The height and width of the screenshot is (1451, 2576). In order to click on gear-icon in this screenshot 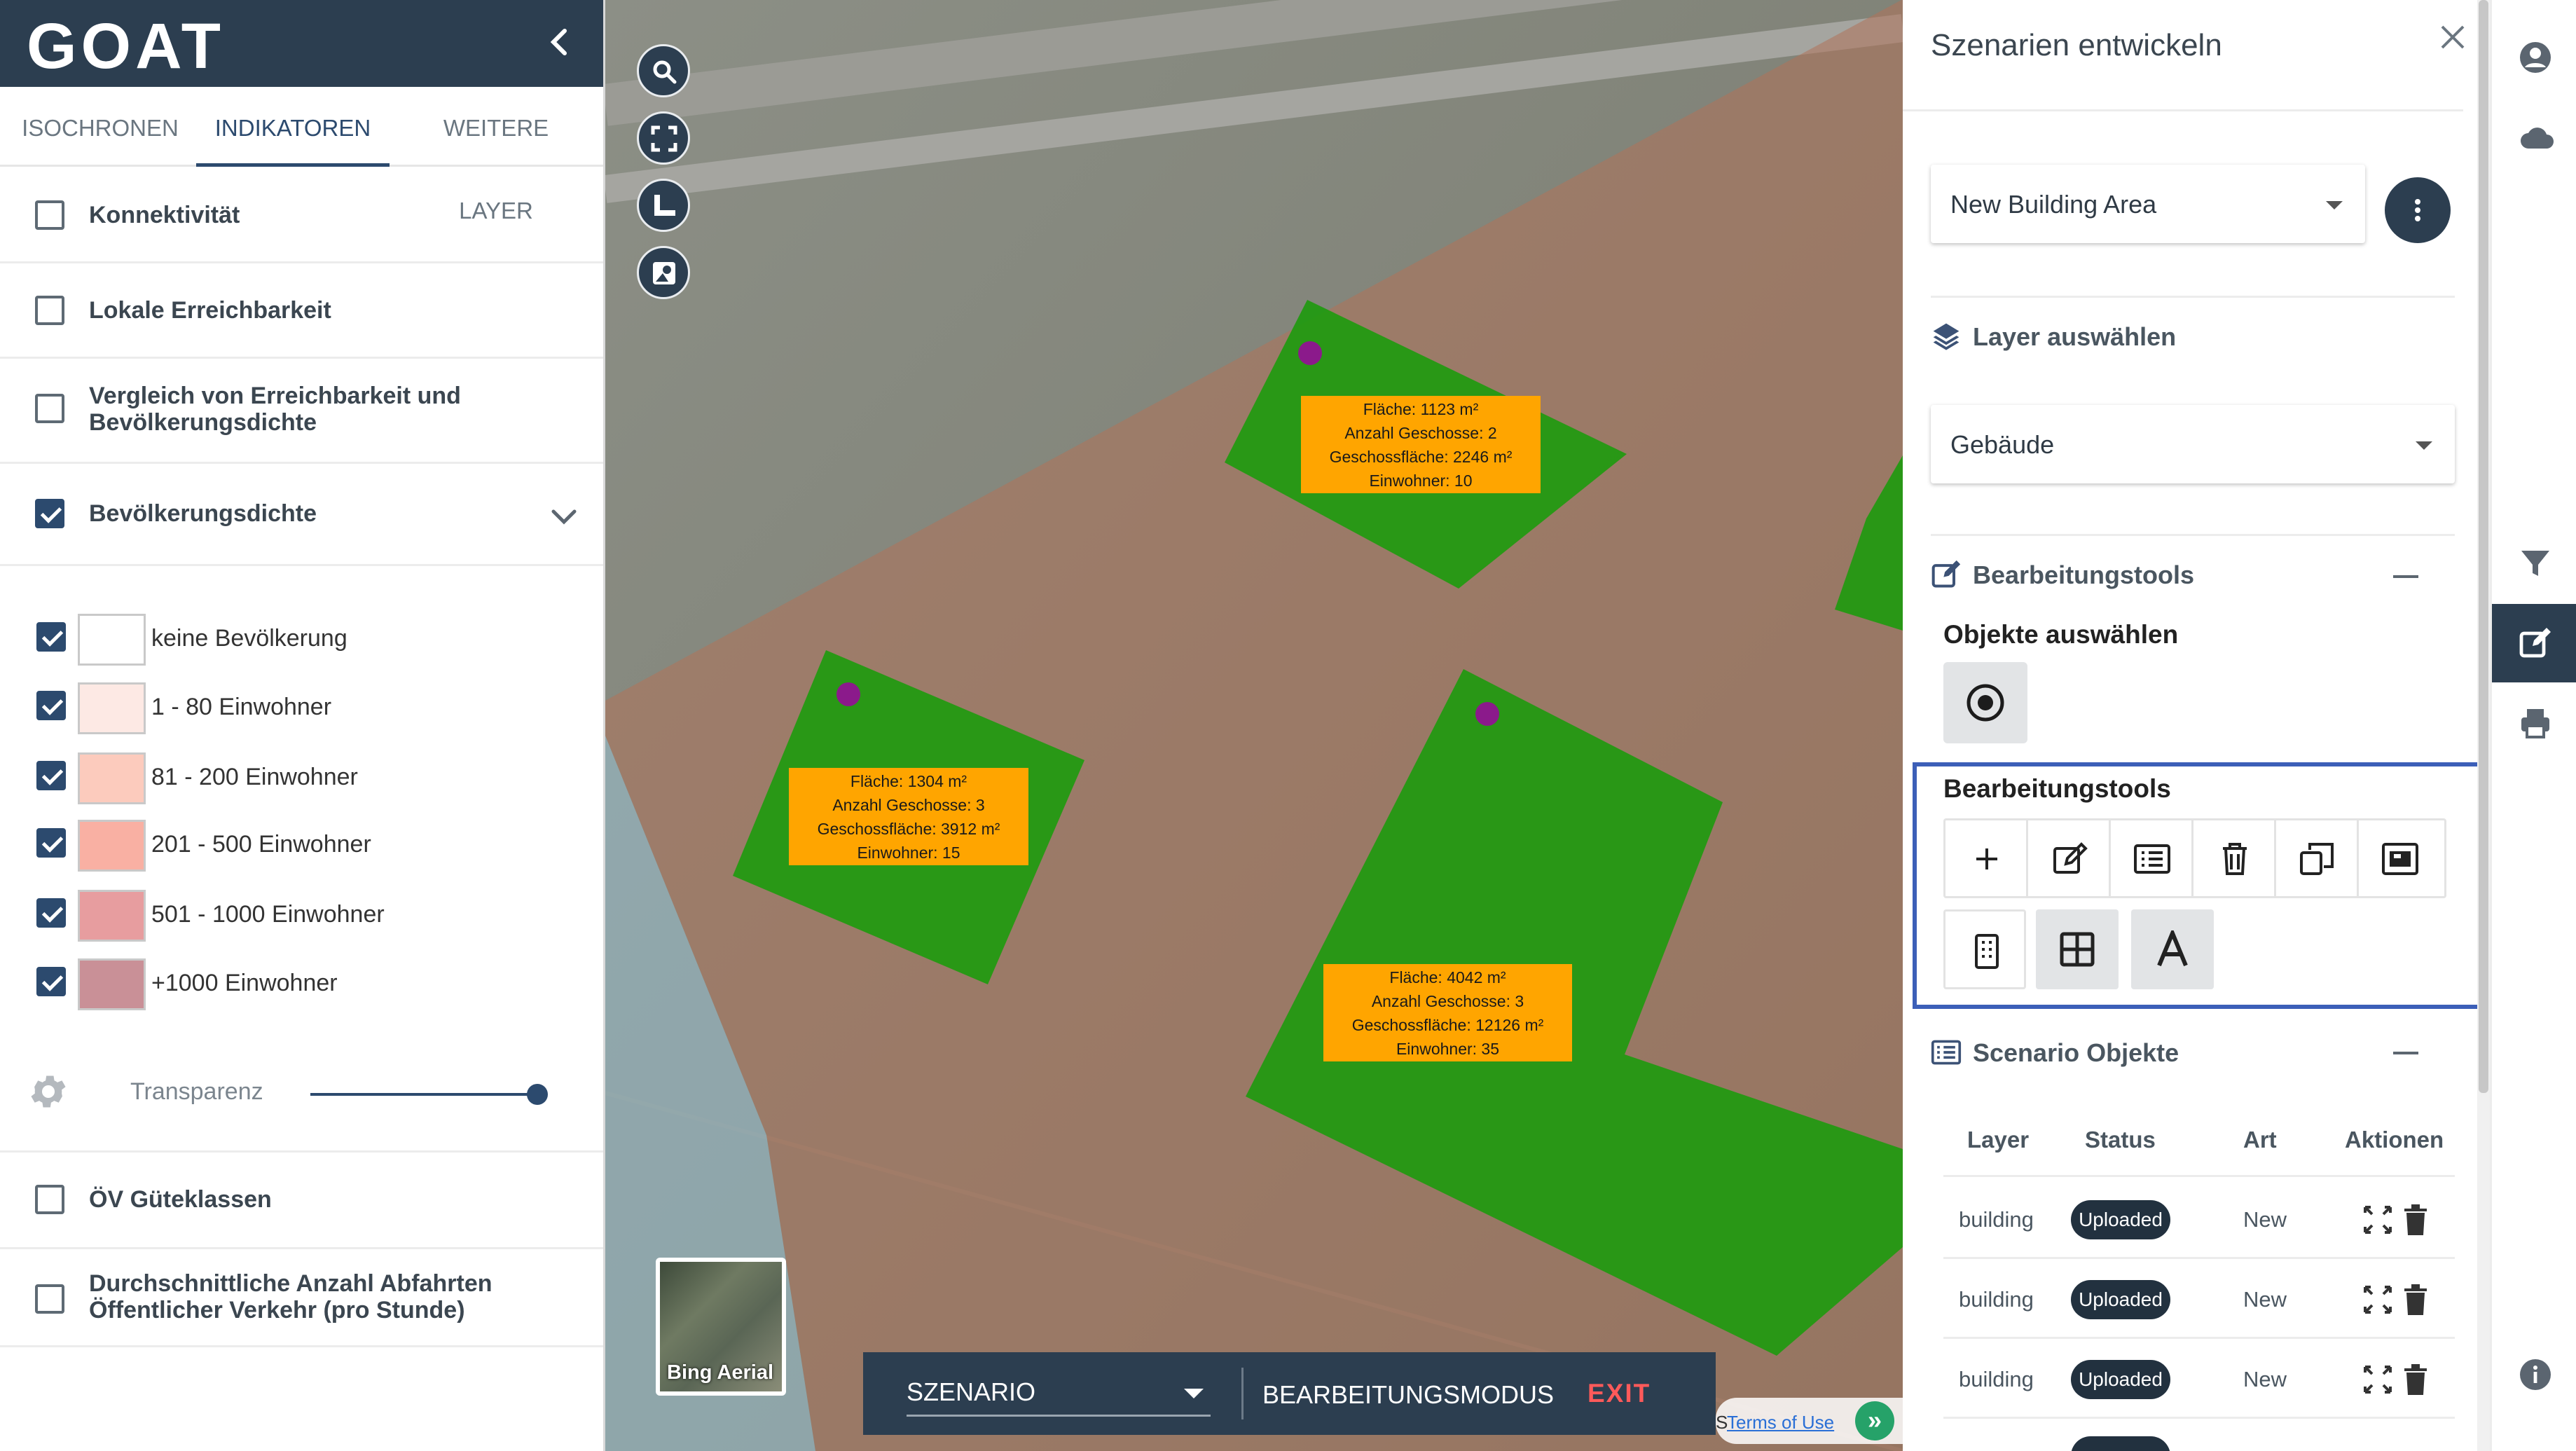, I will do `click(48, 1091)`.